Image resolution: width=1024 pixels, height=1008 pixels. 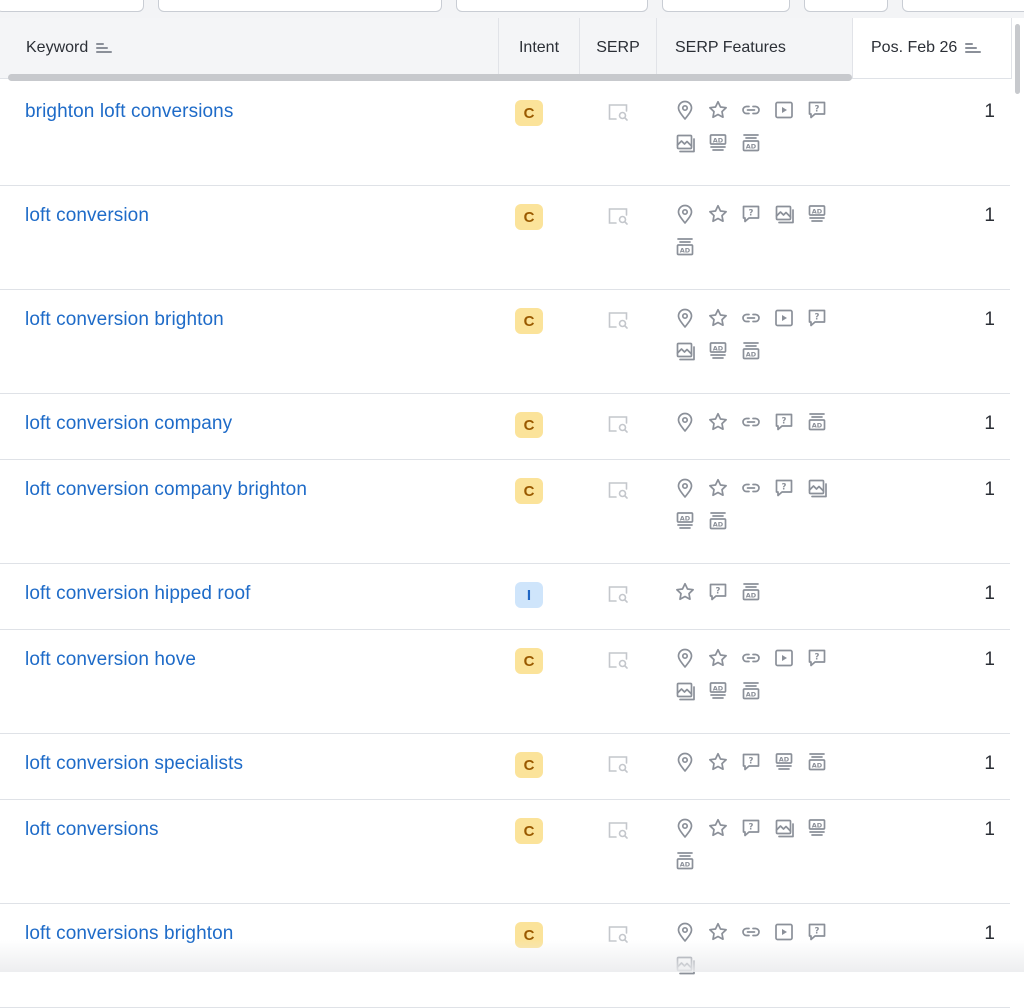 I want to click on keyword-link: loft conversion, so click(x=87, y=216).